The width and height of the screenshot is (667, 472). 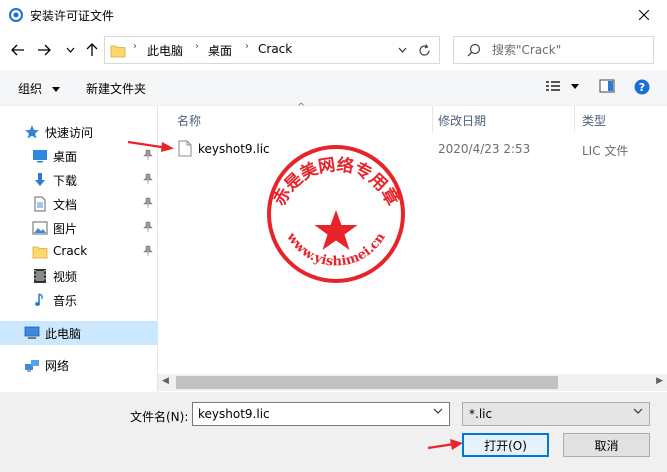 I want to click on nav-crack-label: Crack, so click(x=70, y=251).